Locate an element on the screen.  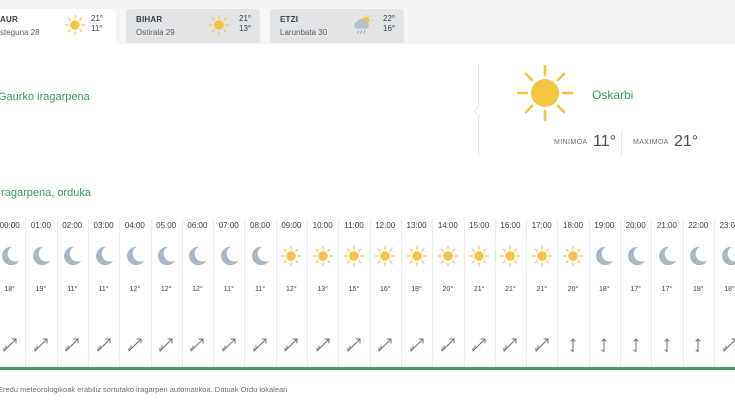
max-label: MAXIMOA is located at coordinates (651, 142).